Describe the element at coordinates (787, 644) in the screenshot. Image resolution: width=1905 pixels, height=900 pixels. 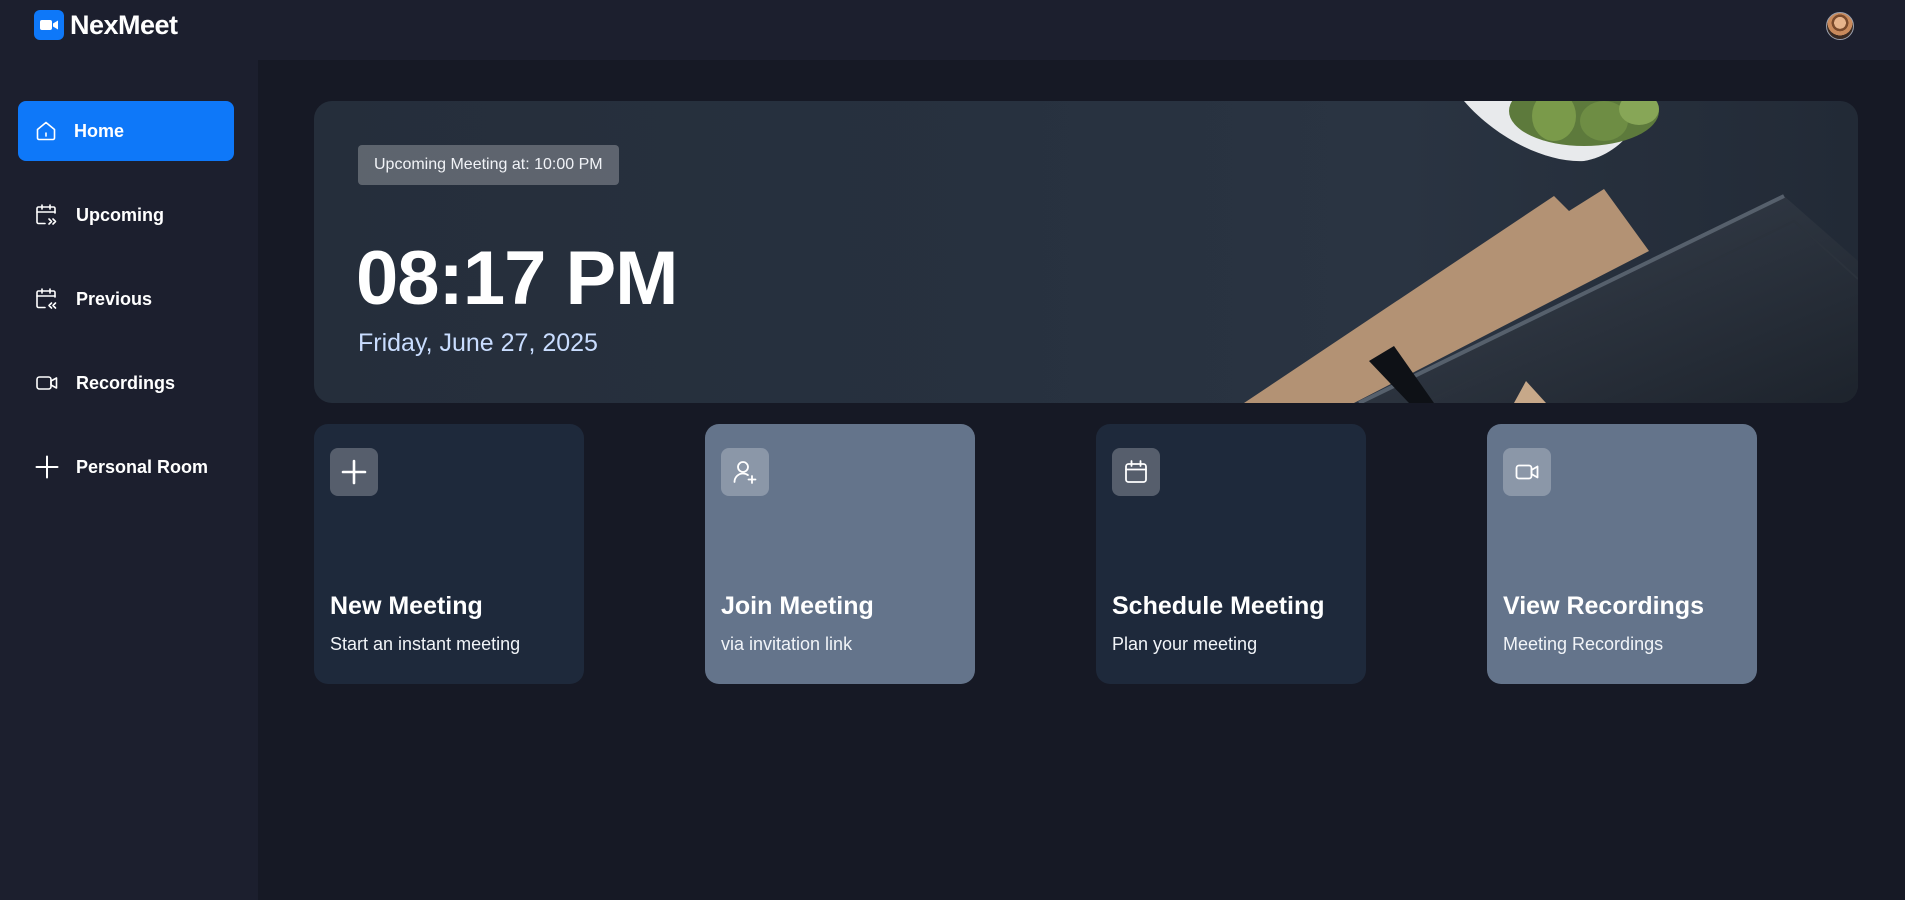
I see `card-subtitle: via invitation link` at that location.